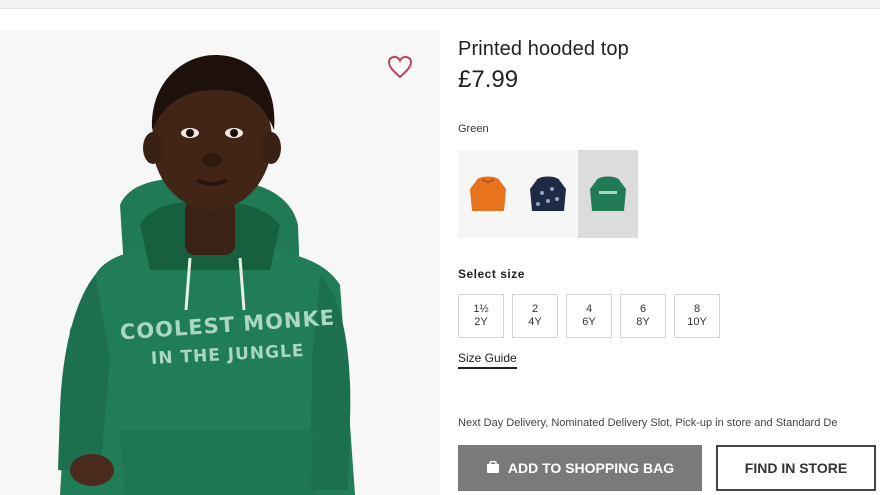  I want to click on size-option: 1½ 2Y, so click(481, 316).